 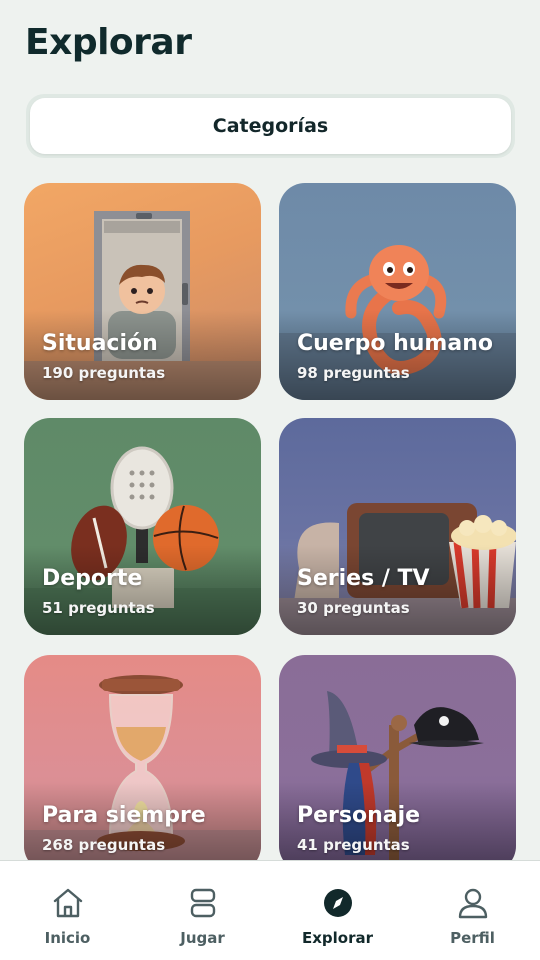 I want to click on question-count: 268 preguntas, so click(x=104, y=845).